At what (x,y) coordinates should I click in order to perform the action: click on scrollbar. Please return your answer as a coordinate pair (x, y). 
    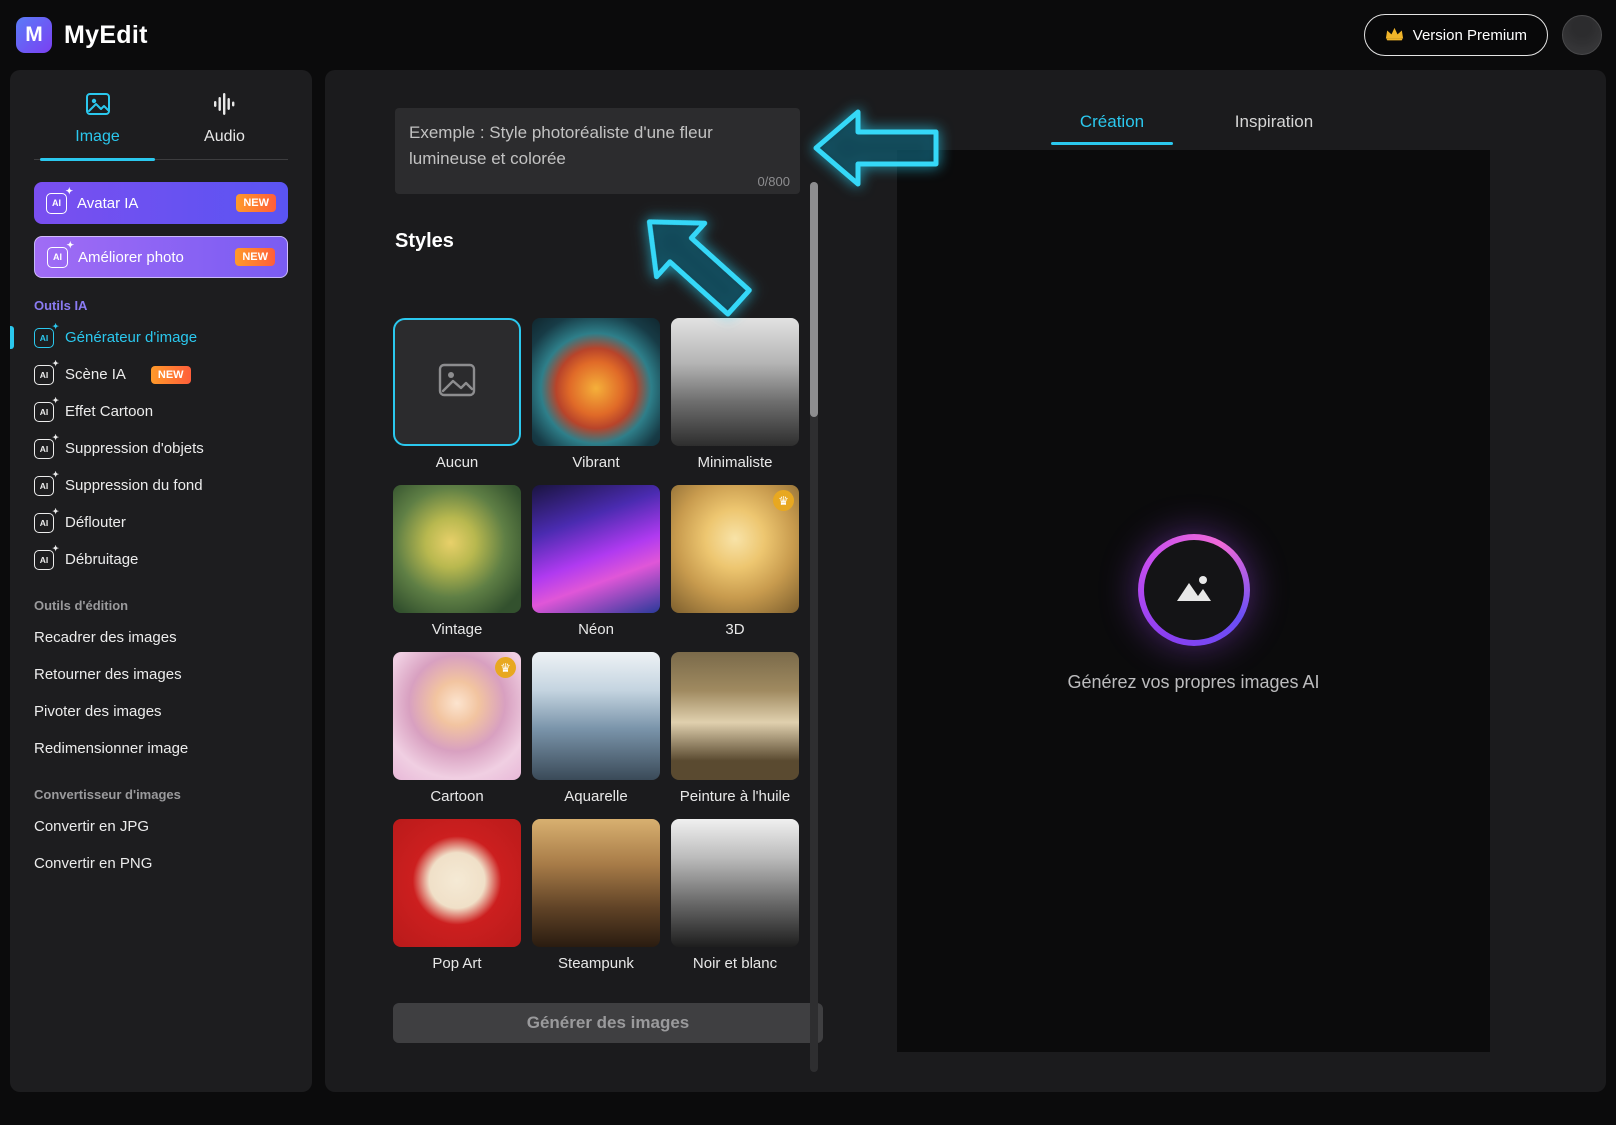
    Looking at the image, I should click on (814, 627).